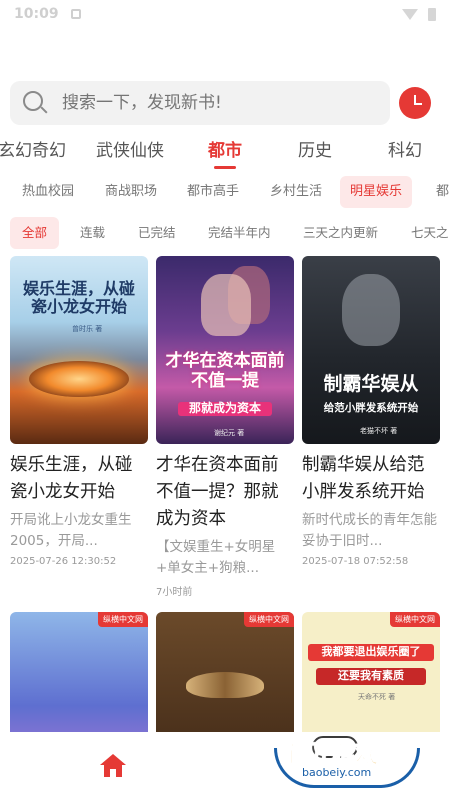 This screenshot has height=800, width=450. Describe the element at coordinates (410, 14) in the screenshot. I see `wifi-icon` at that location.